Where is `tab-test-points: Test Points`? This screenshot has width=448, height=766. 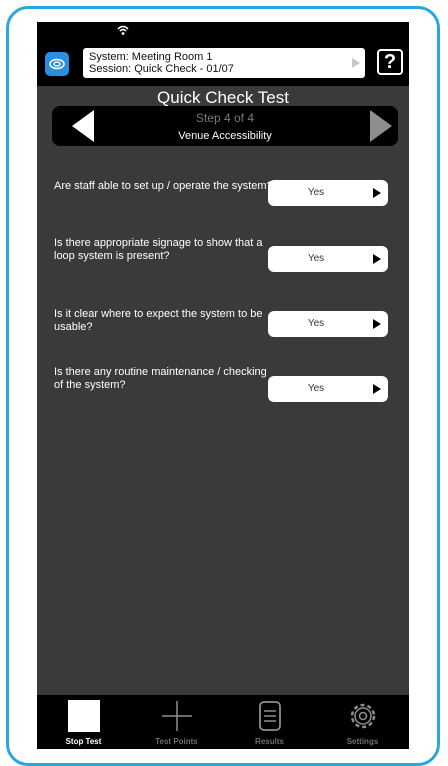 tab-test-points: Test Points is located at coordinates (176, 722).